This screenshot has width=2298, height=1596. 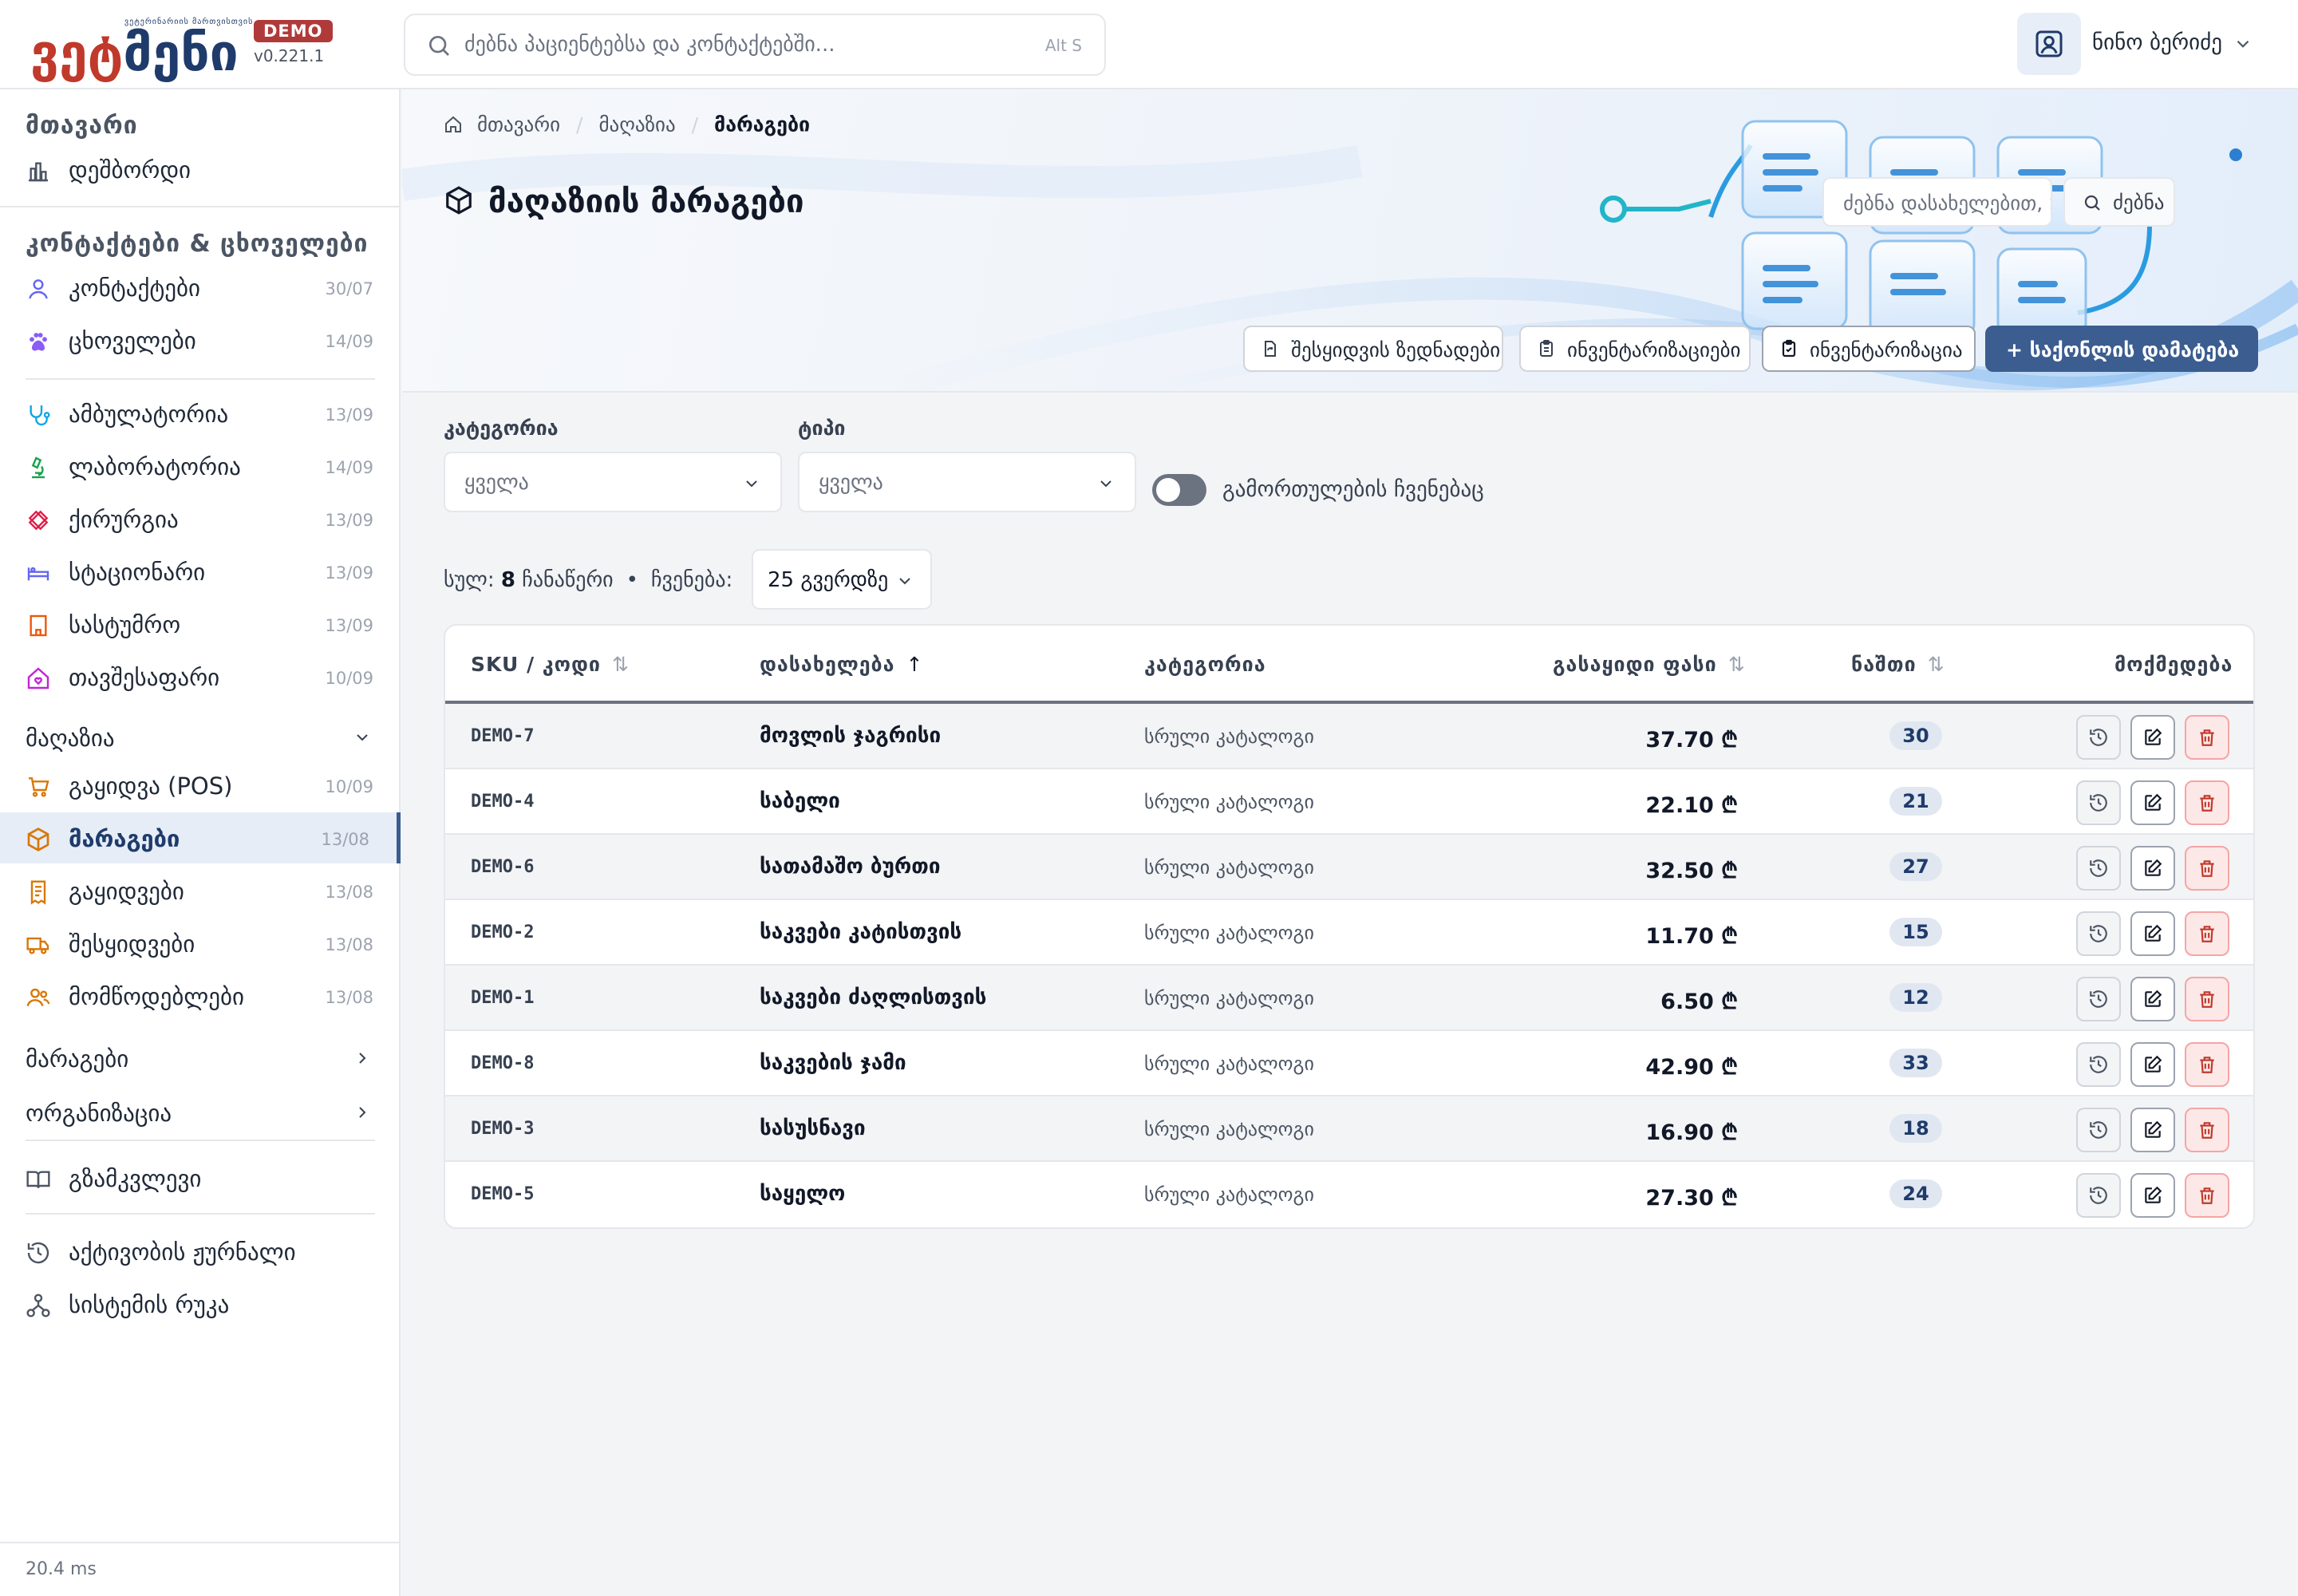 I want to click on category-filter-select: ყველა, so click(x=613, y=482).